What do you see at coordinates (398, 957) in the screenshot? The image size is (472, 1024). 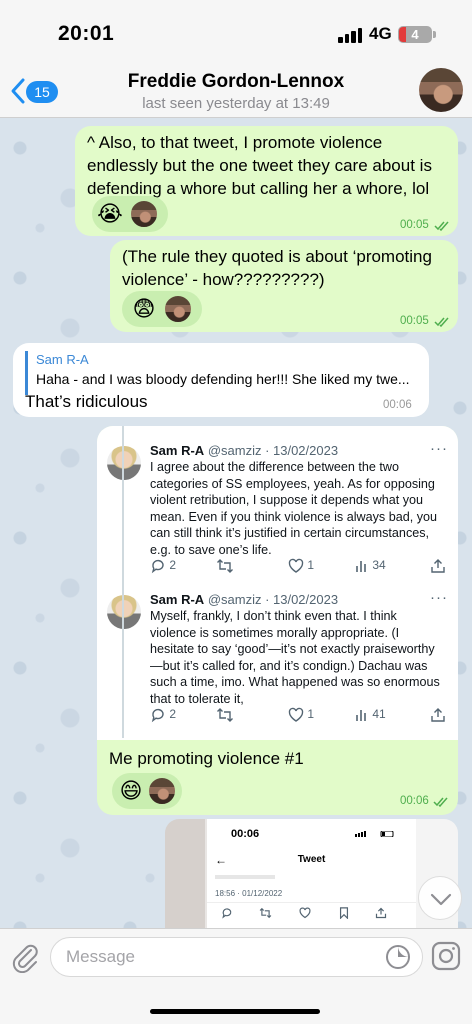 I see `sticker-icon` at bounding box center [398, 957].